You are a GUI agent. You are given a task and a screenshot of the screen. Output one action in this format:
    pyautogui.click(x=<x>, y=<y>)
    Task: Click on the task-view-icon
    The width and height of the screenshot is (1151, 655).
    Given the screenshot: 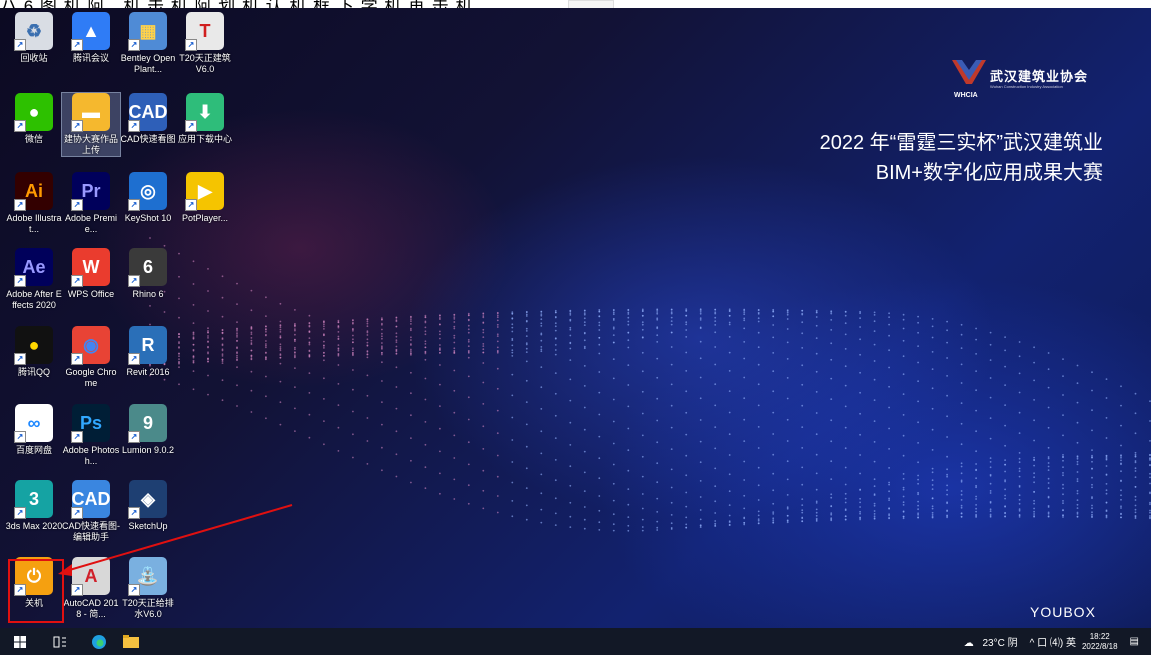 What is the action you would take?
    pyautogui.click(x=59, y=641)
    